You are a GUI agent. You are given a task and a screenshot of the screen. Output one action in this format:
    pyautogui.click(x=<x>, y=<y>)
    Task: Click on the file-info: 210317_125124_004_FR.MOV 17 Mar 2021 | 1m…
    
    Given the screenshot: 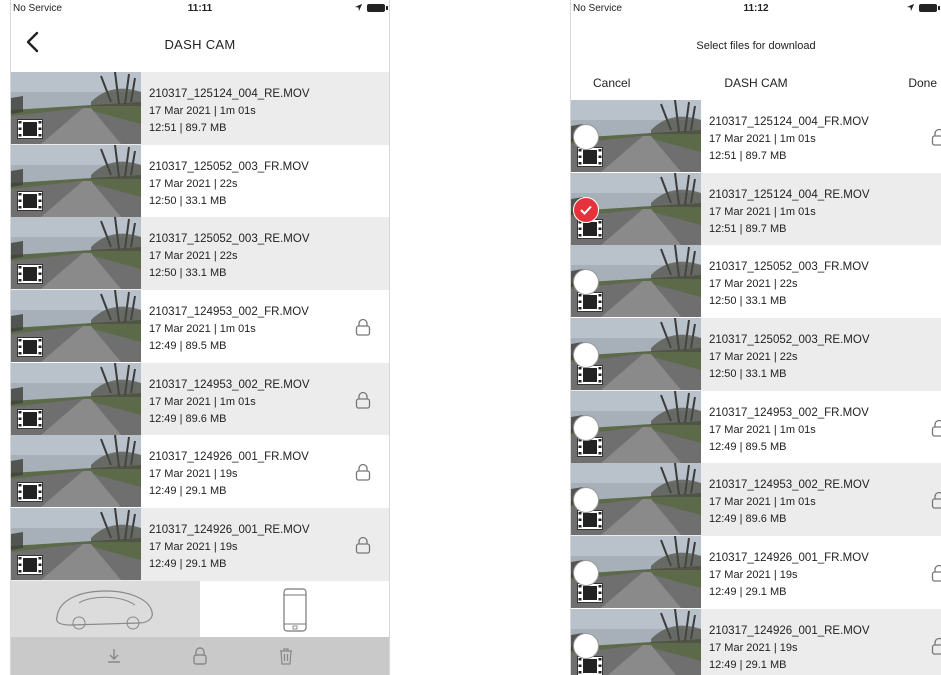 What is the action you would take?
    pyautogui.click(x=785, y=136)
    